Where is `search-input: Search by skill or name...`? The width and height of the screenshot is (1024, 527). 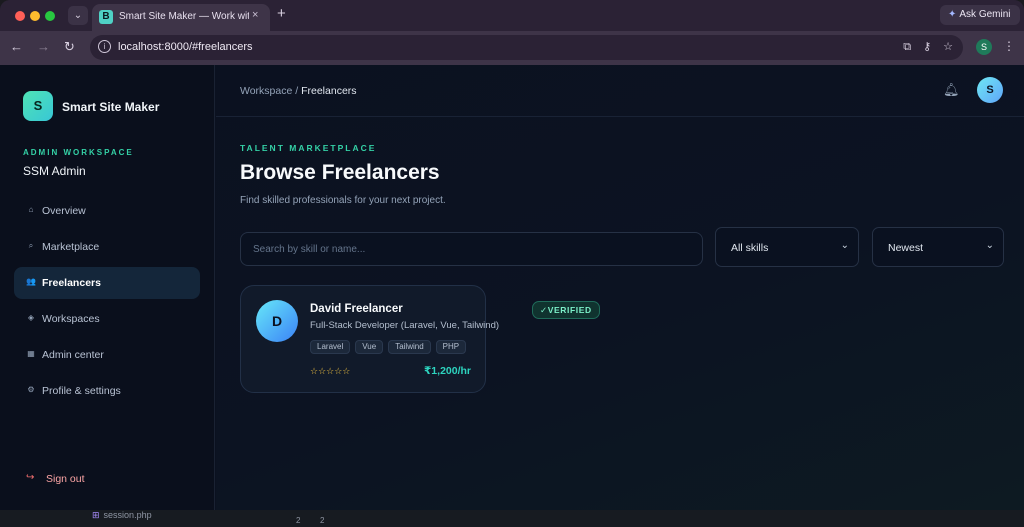
search-input: Search by skill or name... is located at coordinates (471, 249).